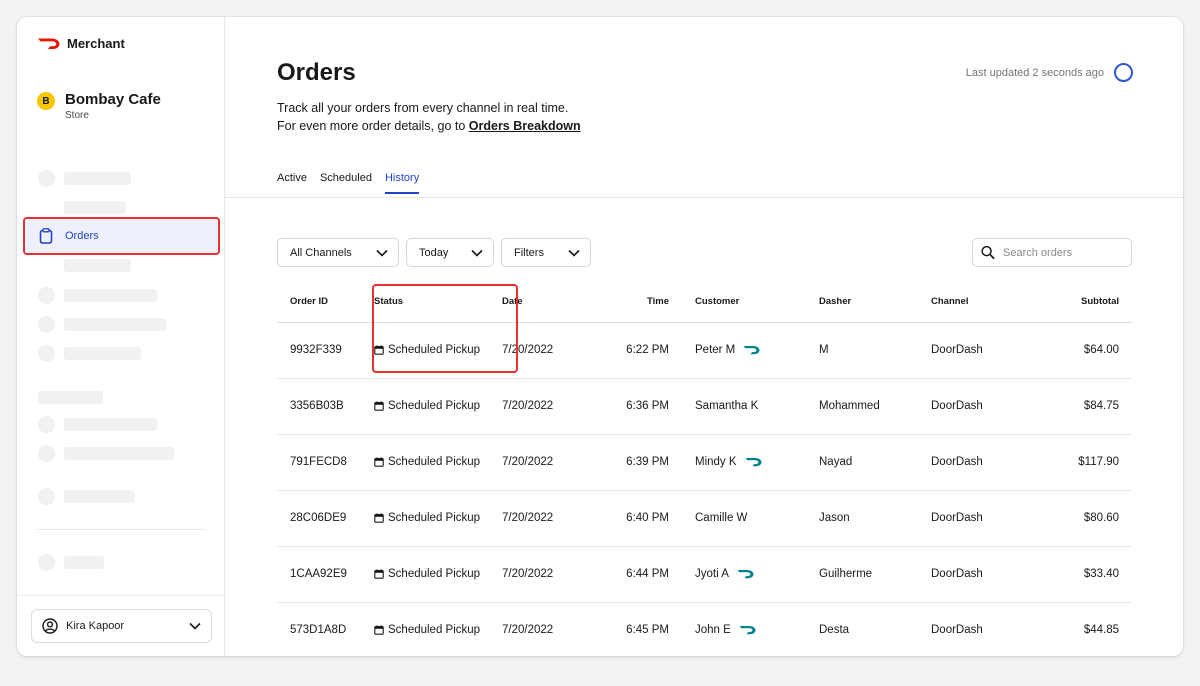  Describe the element at coordinates (640, 406) in the screenshot. I see `order-time: 6:36 PM` at that location.